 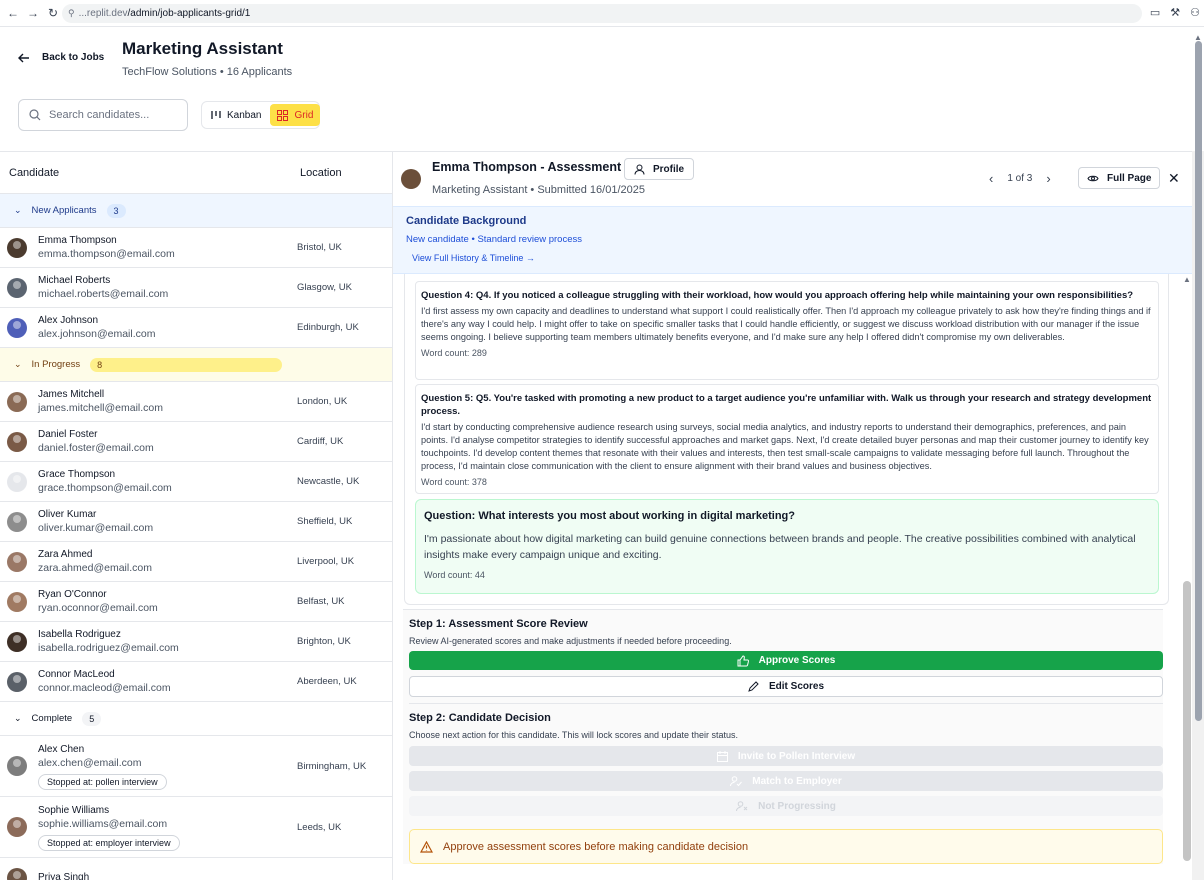 I want to click on group-in-progress: ⌄ In Progress 8, so click(x=196, y=365).